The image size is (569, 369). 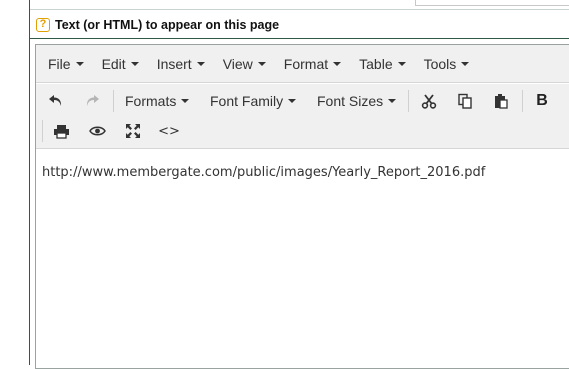 What do you see at coordinates (447, 64) in the screenshot?
I see `menu-tools: Tools` at bounding box center [447, 64].